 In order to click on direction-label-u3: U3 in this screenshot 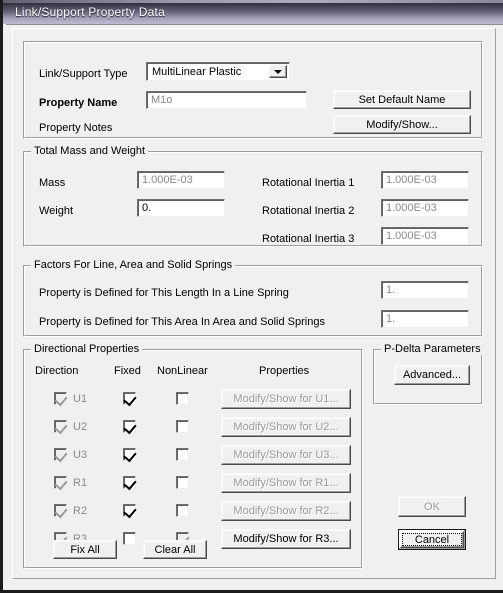, I will do `click(80, 455)`.